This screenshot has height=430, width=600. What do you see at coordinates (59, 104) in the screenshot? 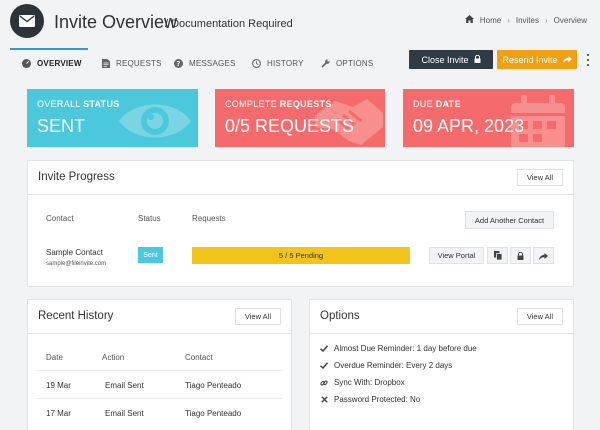
I see `status-label-prefix: OVERALL` at bounding box center [59, 104].